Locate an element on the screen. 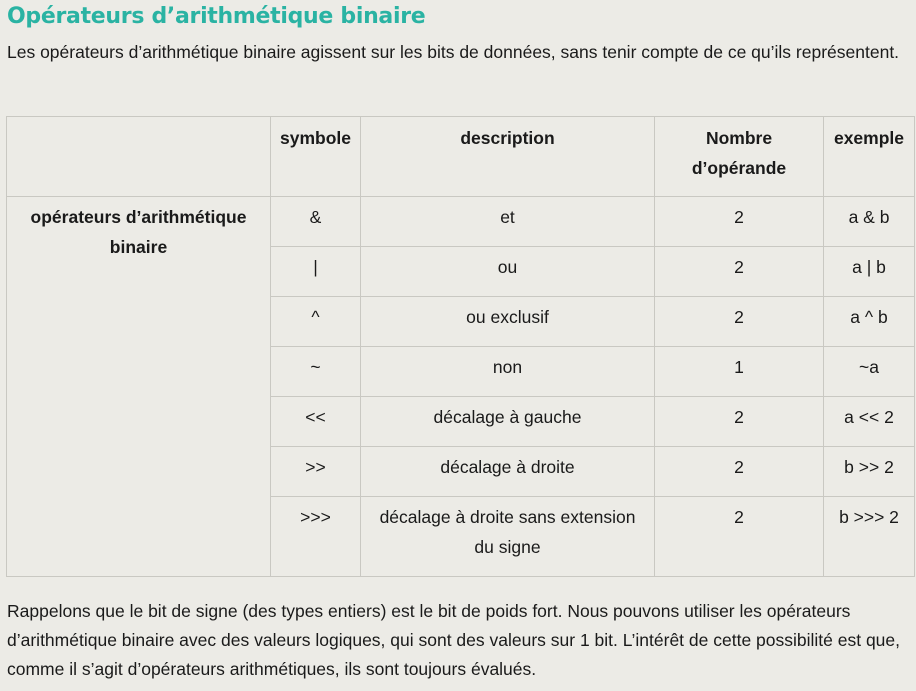  cell-description: ou exclusif is located at coordinates (507, 321).